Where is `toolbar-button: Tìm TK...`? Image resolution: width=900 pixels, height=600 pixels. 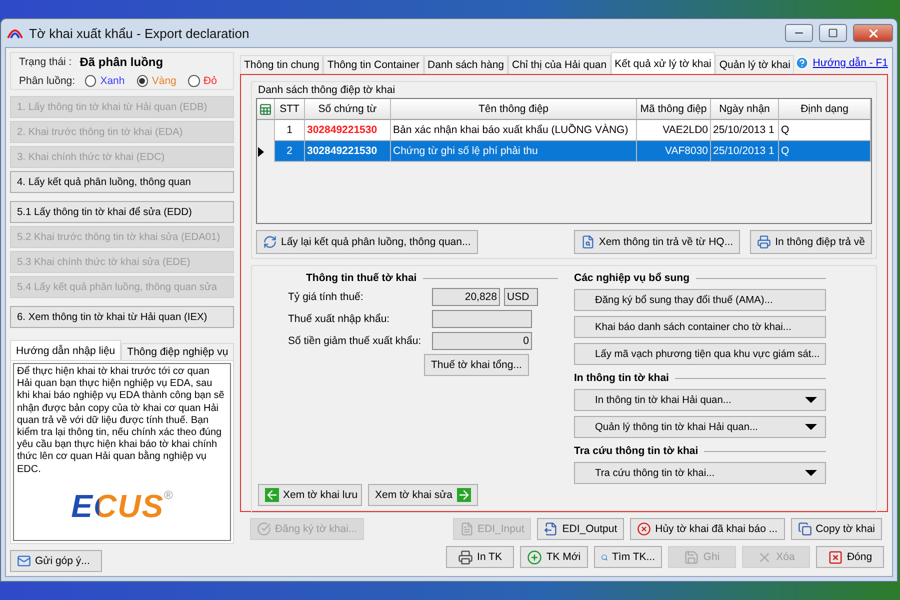
toolbar-button: Tìm TK... is located at coordinates (628, 557).